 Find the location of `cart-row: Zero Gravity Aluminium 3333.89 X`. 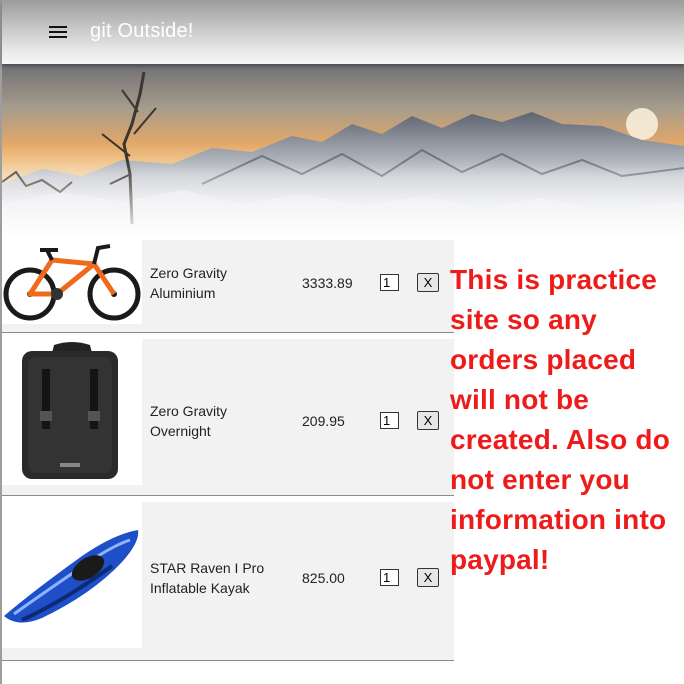

cart-row: Zero Gravity Aluminium 3333.89 X is located at coordinates (228, 285).